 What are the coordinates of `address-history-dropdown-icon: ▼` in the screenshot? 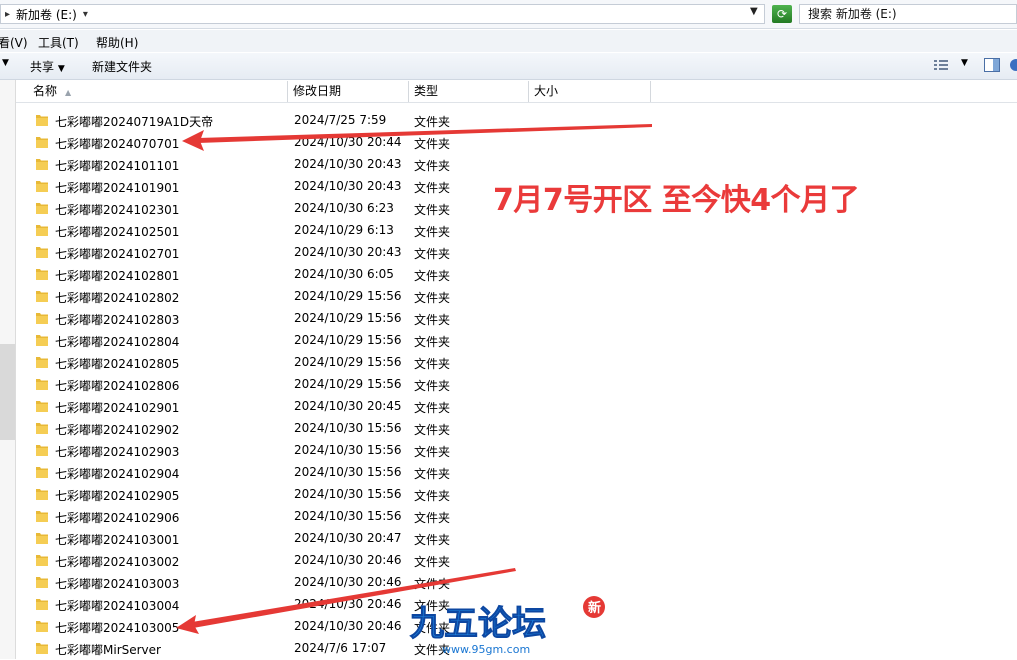 It's located at (754, 11).